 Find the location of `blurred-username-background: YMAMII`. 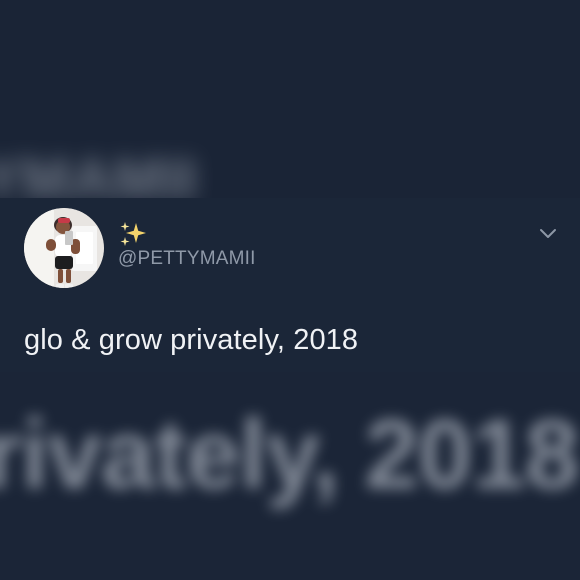

blurred-username-background: YMAMII is located at coordinates (99, 172).